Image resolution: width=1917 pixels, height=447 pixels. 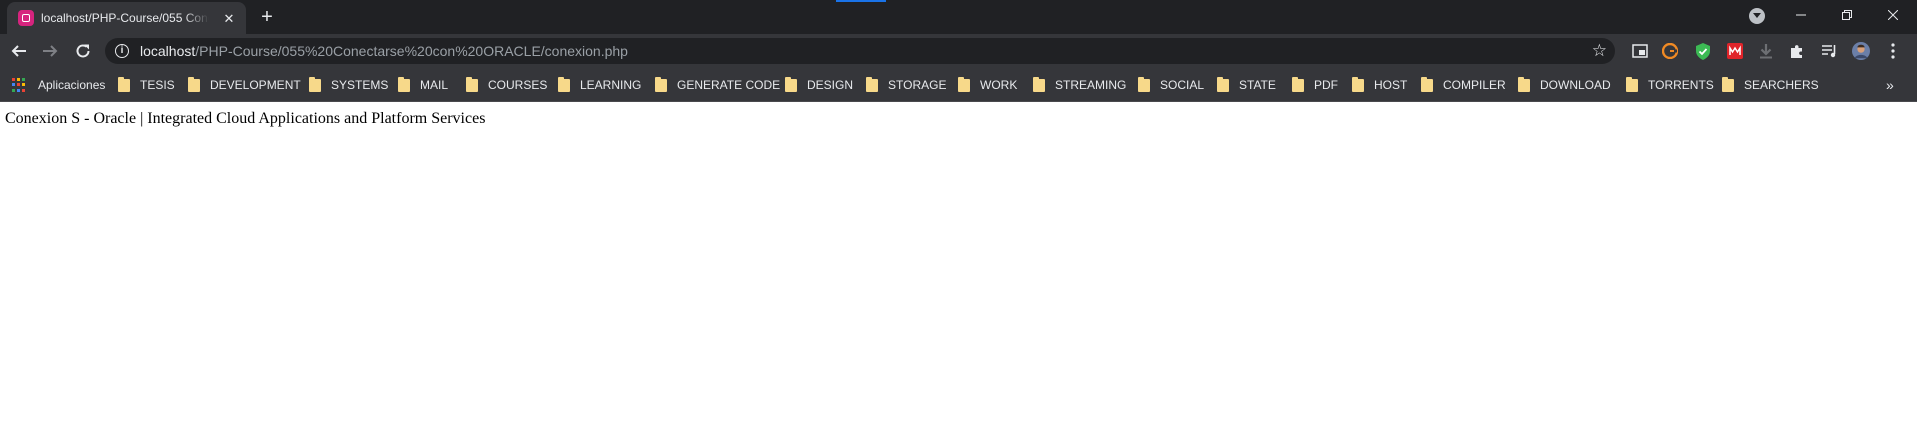 I want to click on bookmark-folder-work: WORK, so click(x=988, y=84).